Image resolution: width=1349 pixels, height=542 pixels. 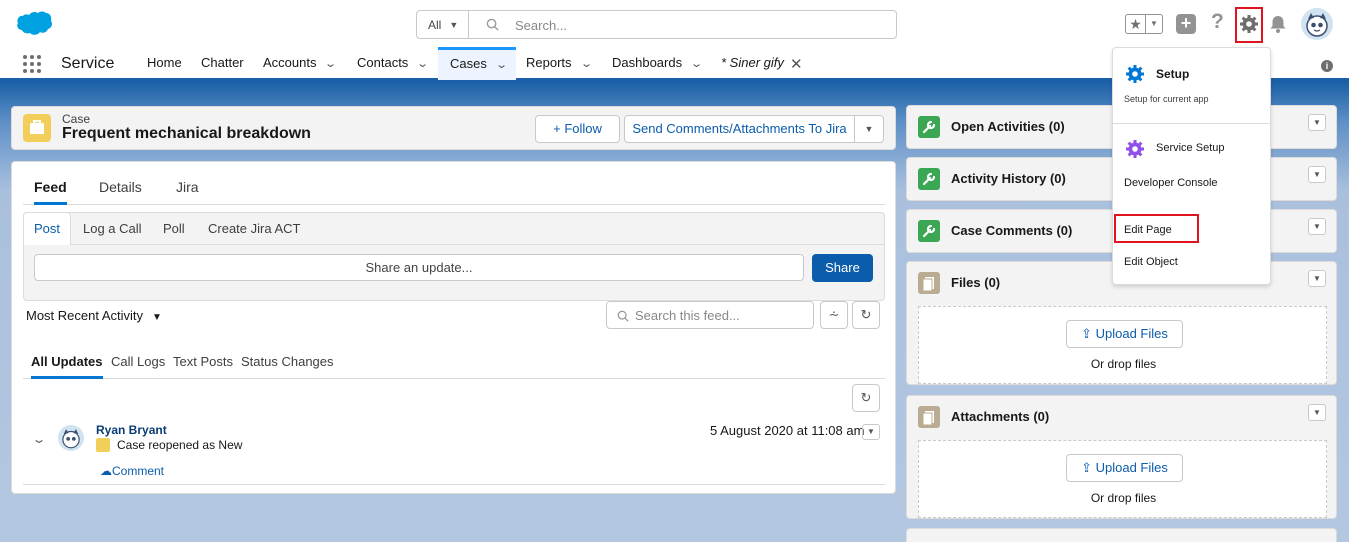 I want to click on sort-dropdown: Most Recent Activity ▼, so click(x=94, y=315).